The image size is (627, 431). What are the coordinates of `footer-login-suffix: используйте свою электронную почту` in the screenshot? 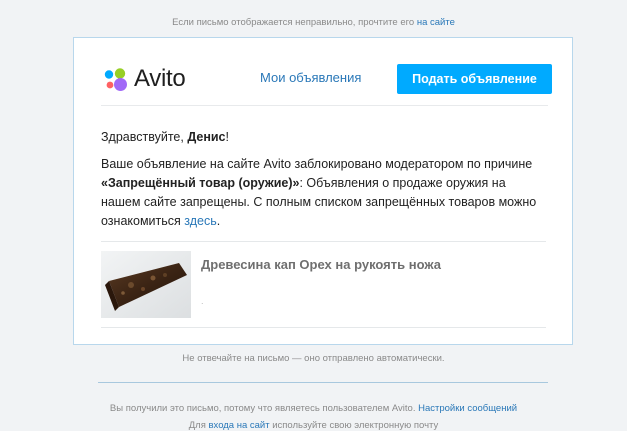 It's located at (354, 425).